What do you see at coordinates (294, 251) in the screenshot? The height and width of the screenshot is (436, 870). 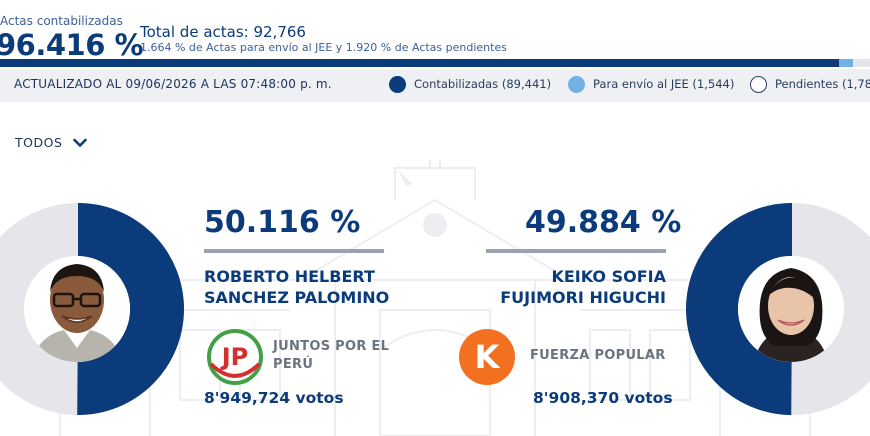 I see `candidate-1-divider` at bounding box center [294, 251].